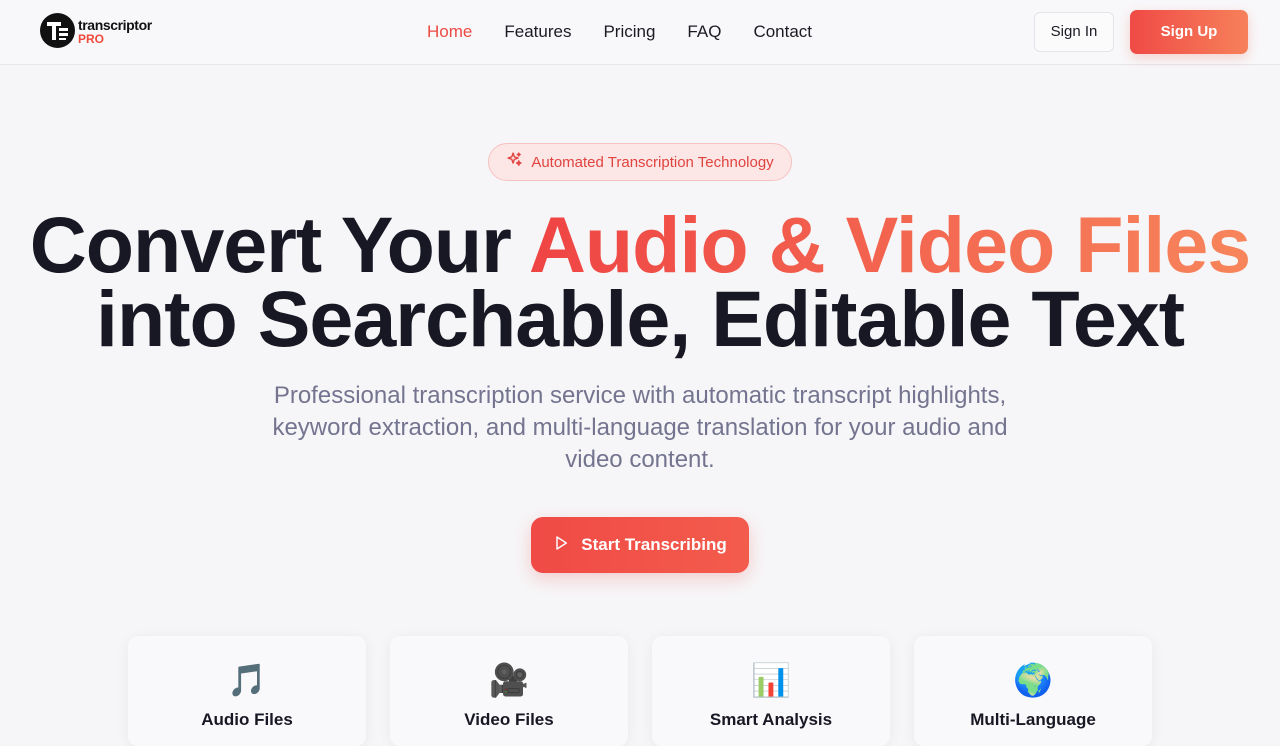 Image resolution: width=1280 pixels, height=746 pixels. Describe the element at coordinates (629, 32) in the screenshot. I see `nav-link-pricing: Pricing` at that location.